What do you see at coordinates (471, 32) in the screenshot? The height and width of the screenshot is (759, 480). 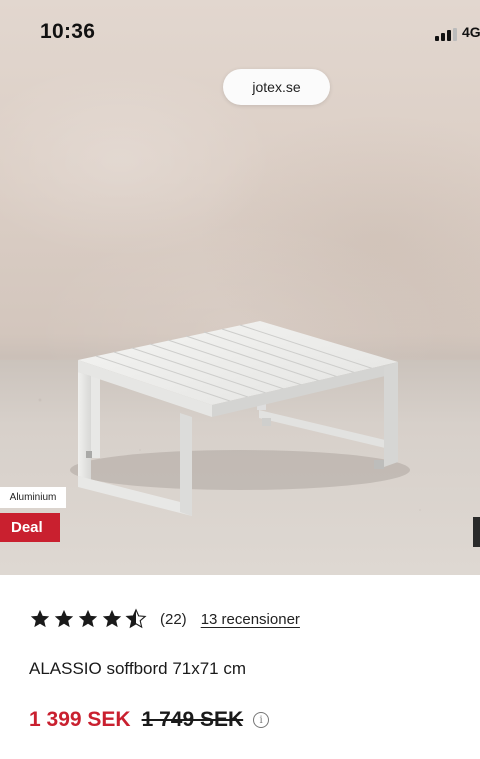 I see `network-type: 4G` at bounding box center [471, 32].